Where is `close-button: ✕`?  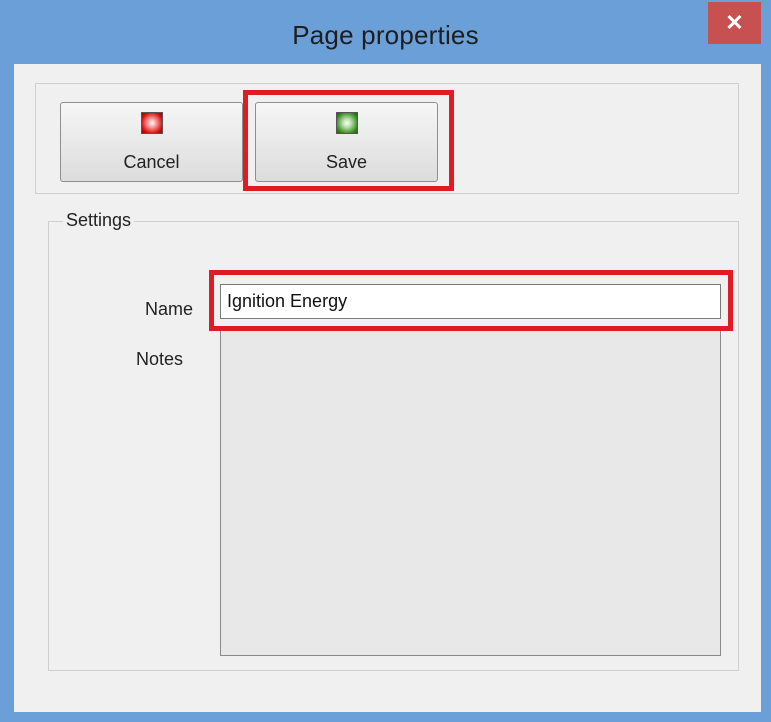
close-button: ✕ is located at coordinates (734, 23).